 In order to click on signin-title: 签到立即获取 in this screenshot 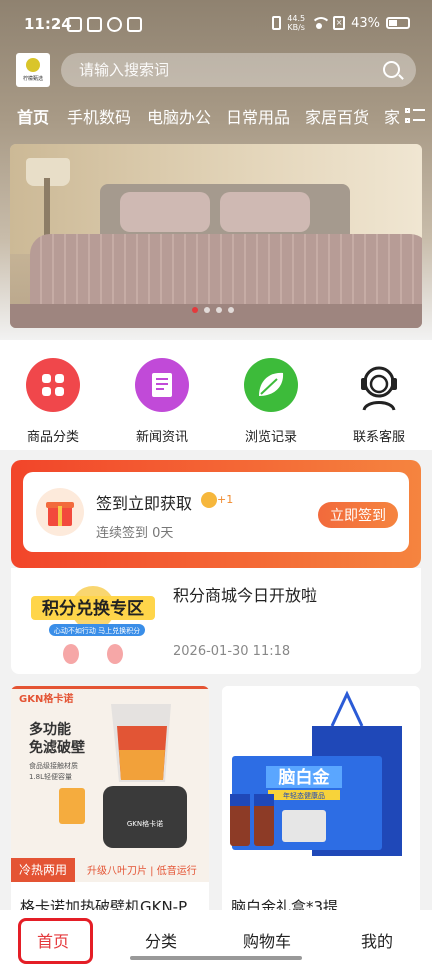, I will do `click(144, 503)`.